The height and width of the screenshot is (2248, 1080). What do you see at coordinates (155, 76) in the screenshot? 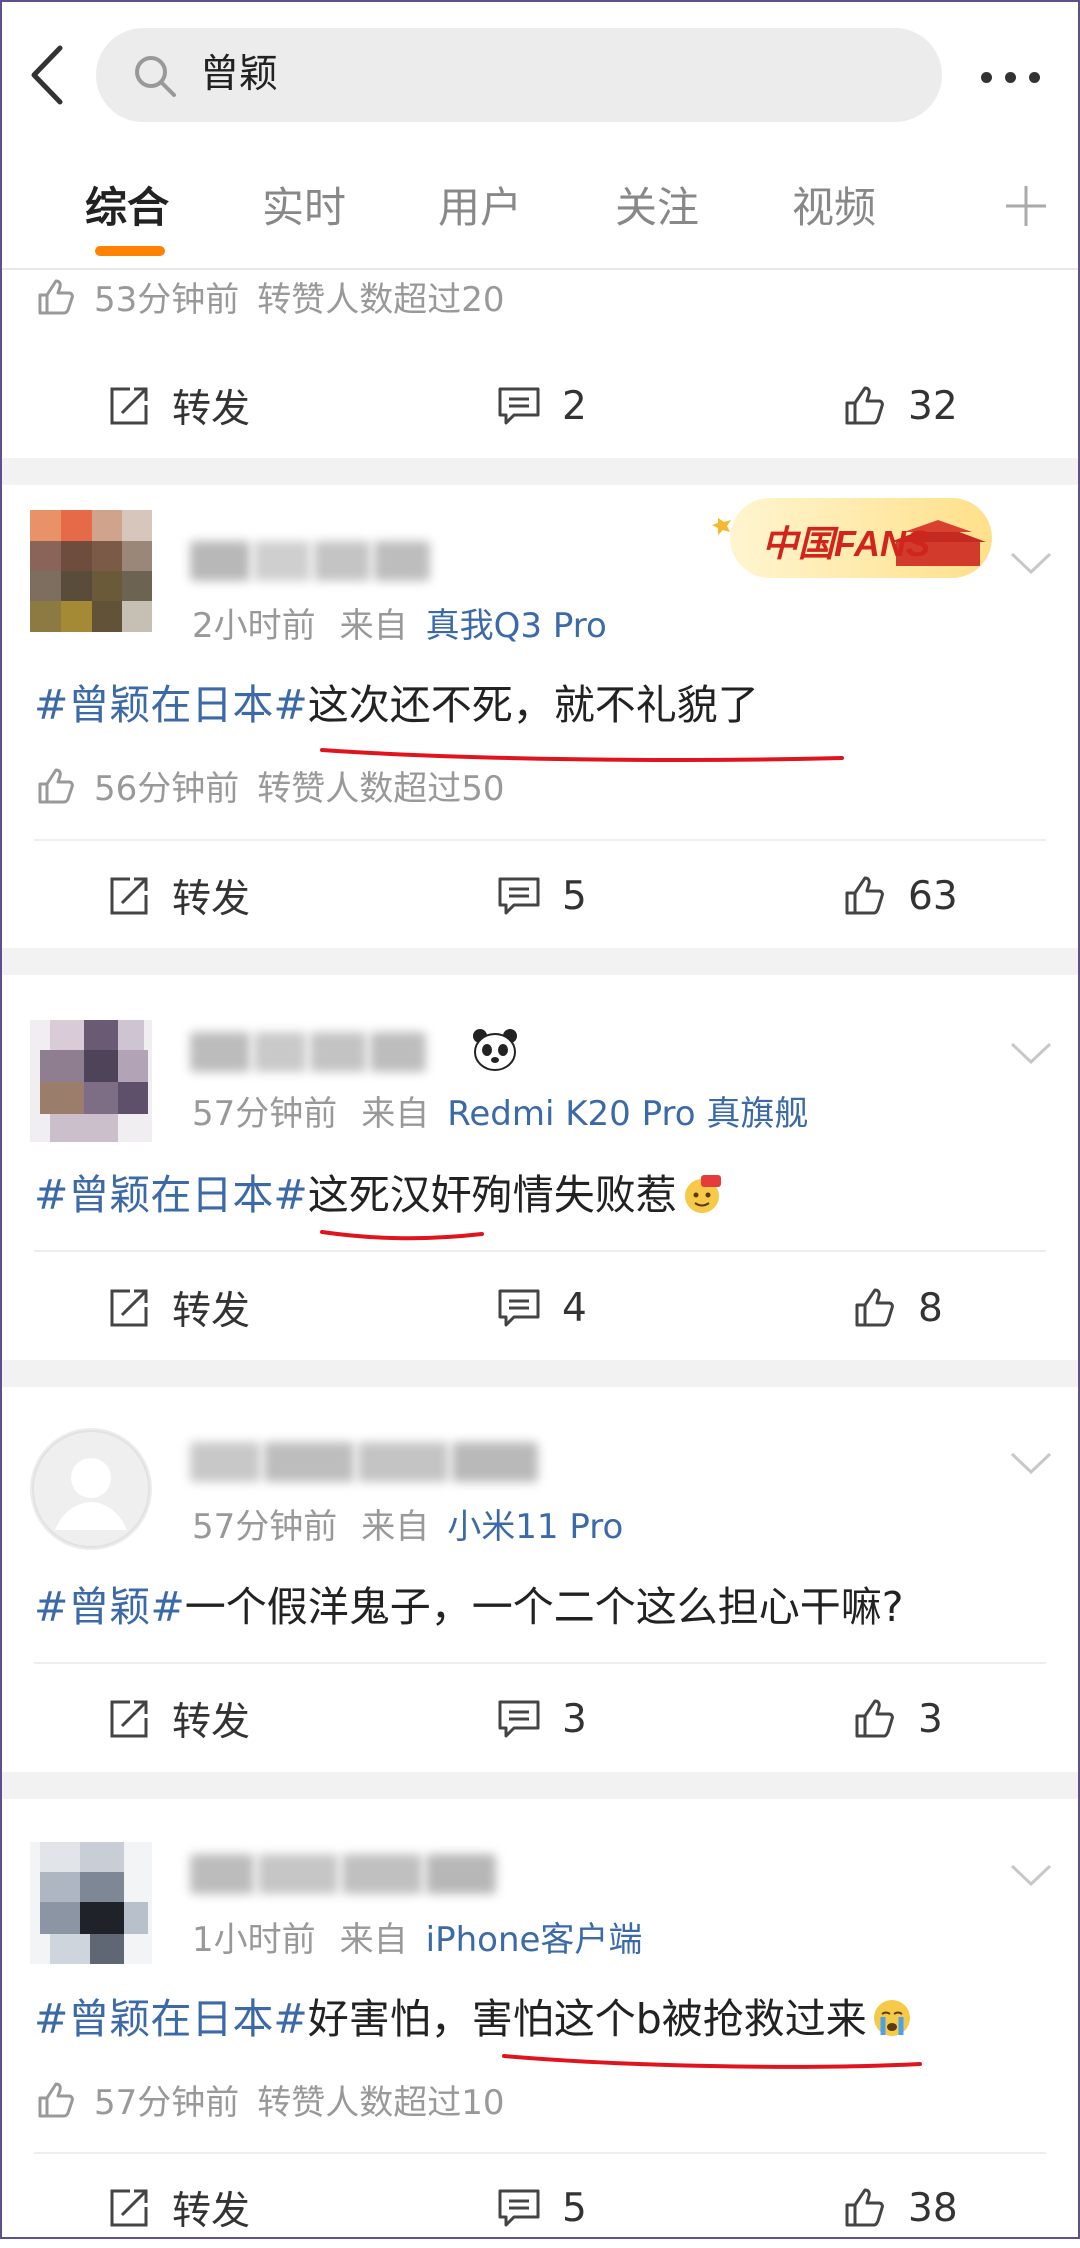
I see `search-icon` at bounding box center [155, 76].